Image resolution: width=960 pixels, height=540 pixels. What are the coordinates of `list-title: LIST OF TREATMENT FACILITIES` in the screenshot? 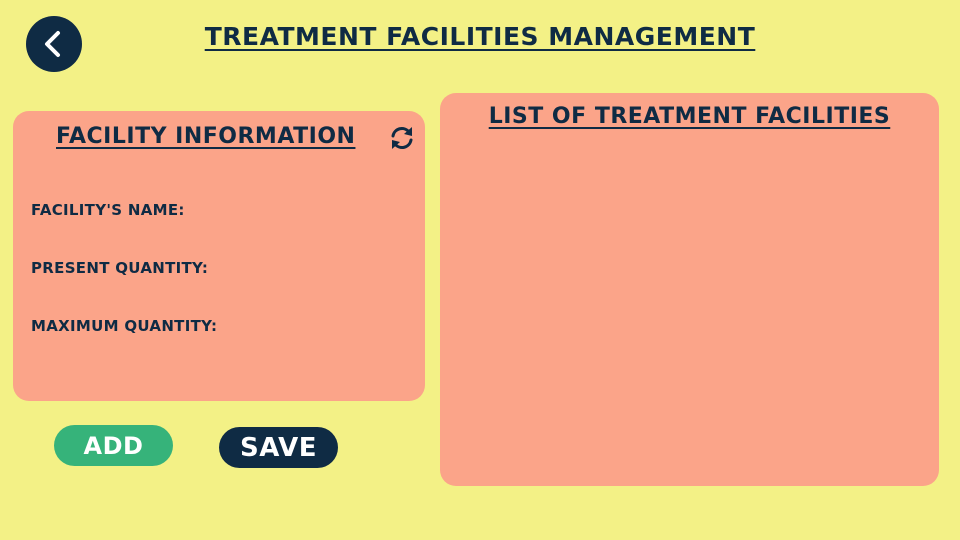 It's located at (689, 116).